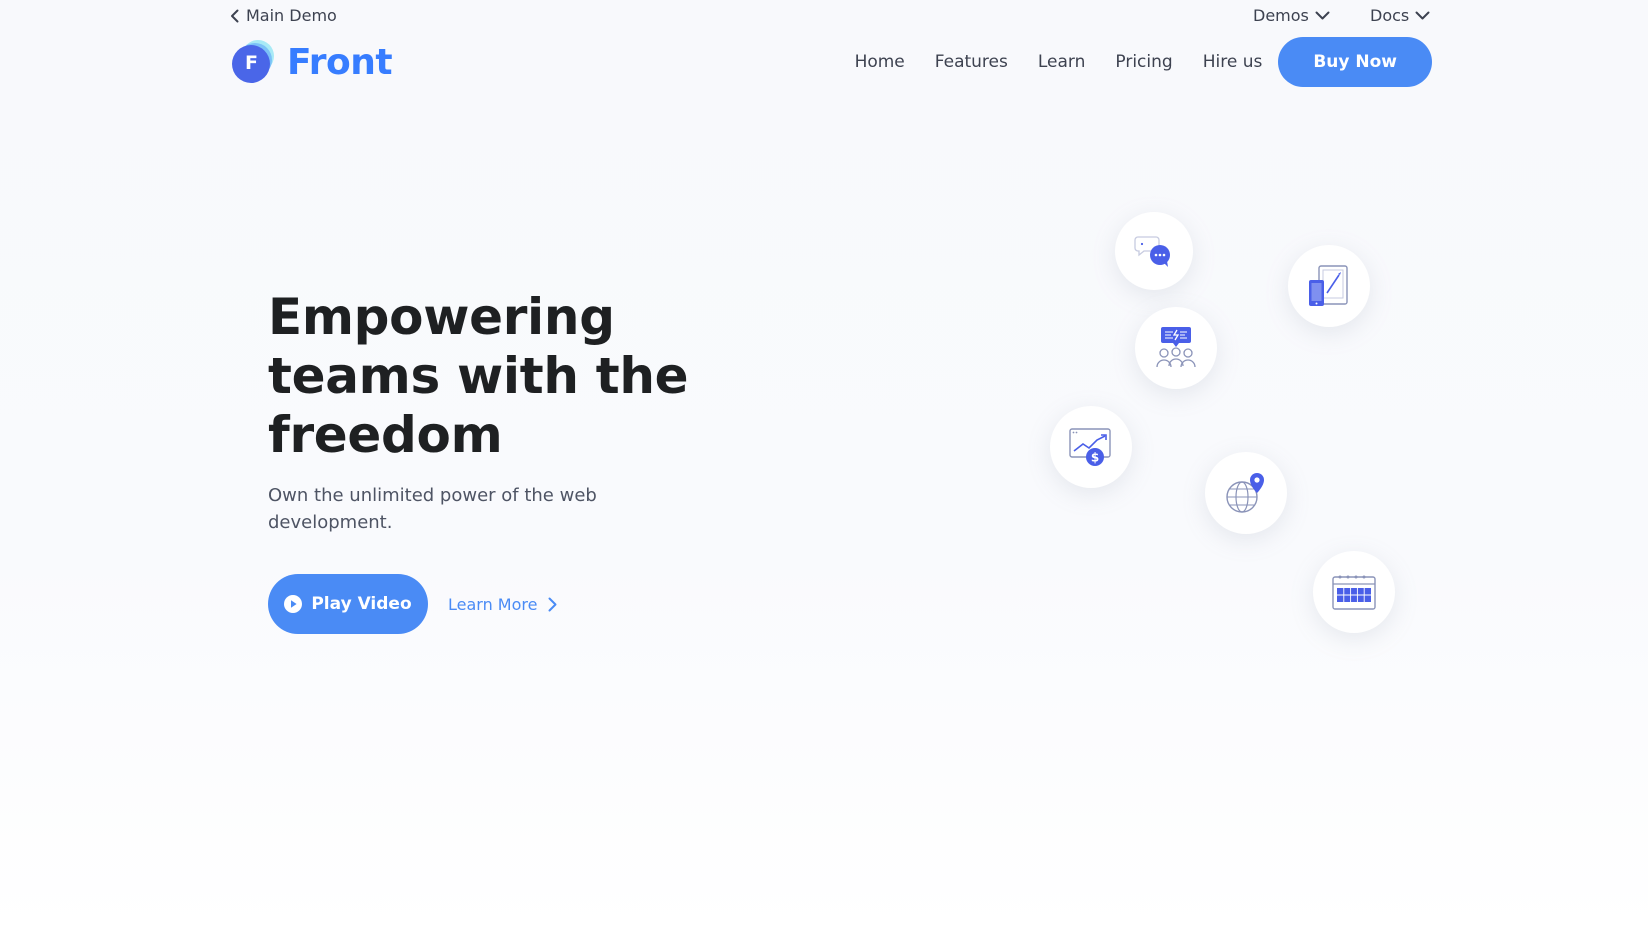 This screenshot has width=1648, height=930. I want to click on hero-actions: Play Video Learn More, so click(412, 604).